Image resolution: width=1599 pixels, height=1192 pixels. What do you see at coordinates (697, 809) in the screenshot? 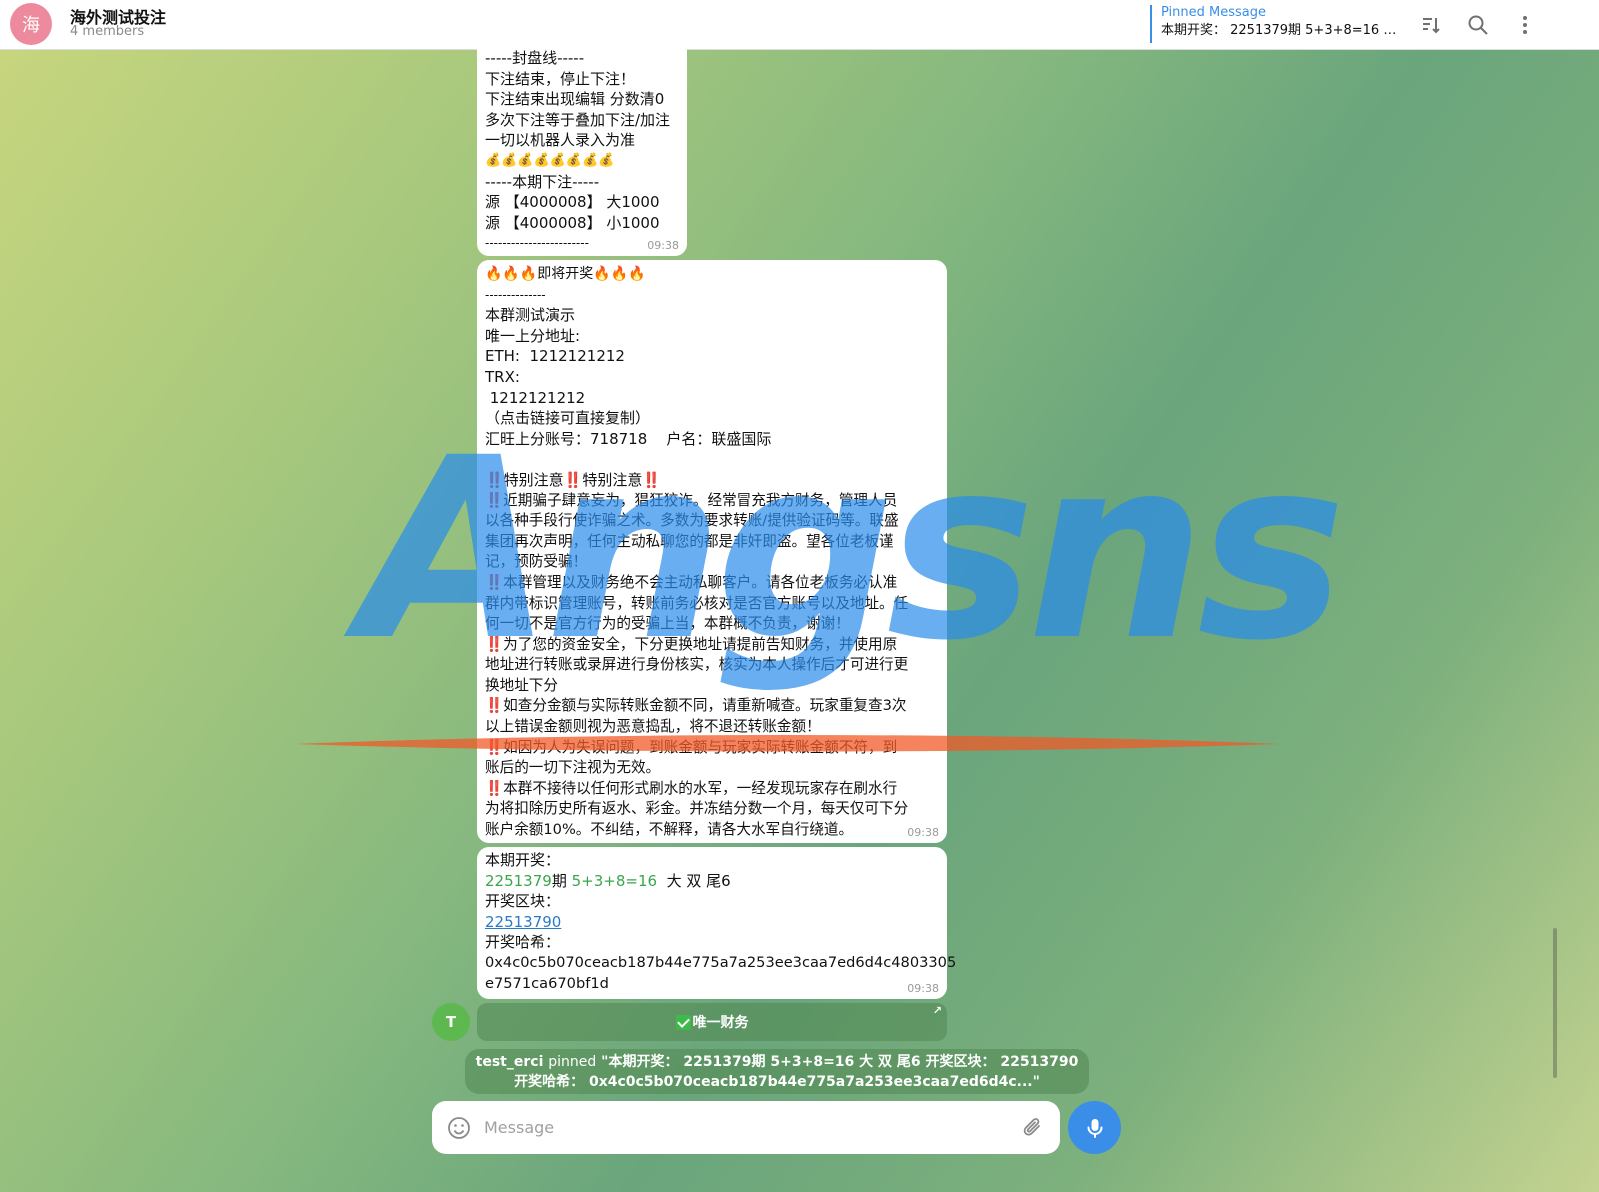
I see `message-text: 为将扣除历史所有返水、彩金。并冻结分数一个月，每天仅可下分` at bounding box center [697, 809].